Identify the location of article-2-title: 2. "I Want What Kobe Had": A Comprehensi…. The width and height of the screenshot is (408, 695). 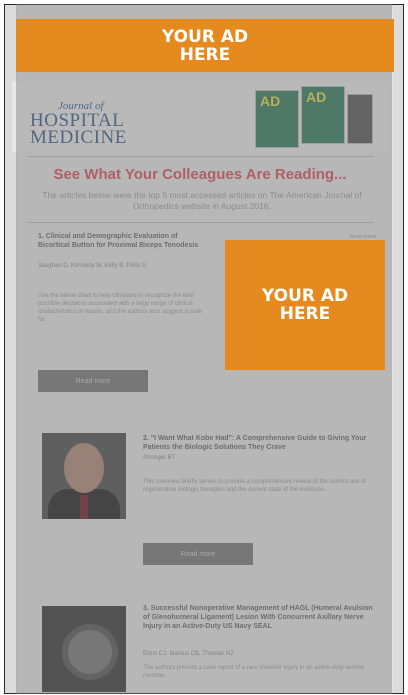
(258, 443).